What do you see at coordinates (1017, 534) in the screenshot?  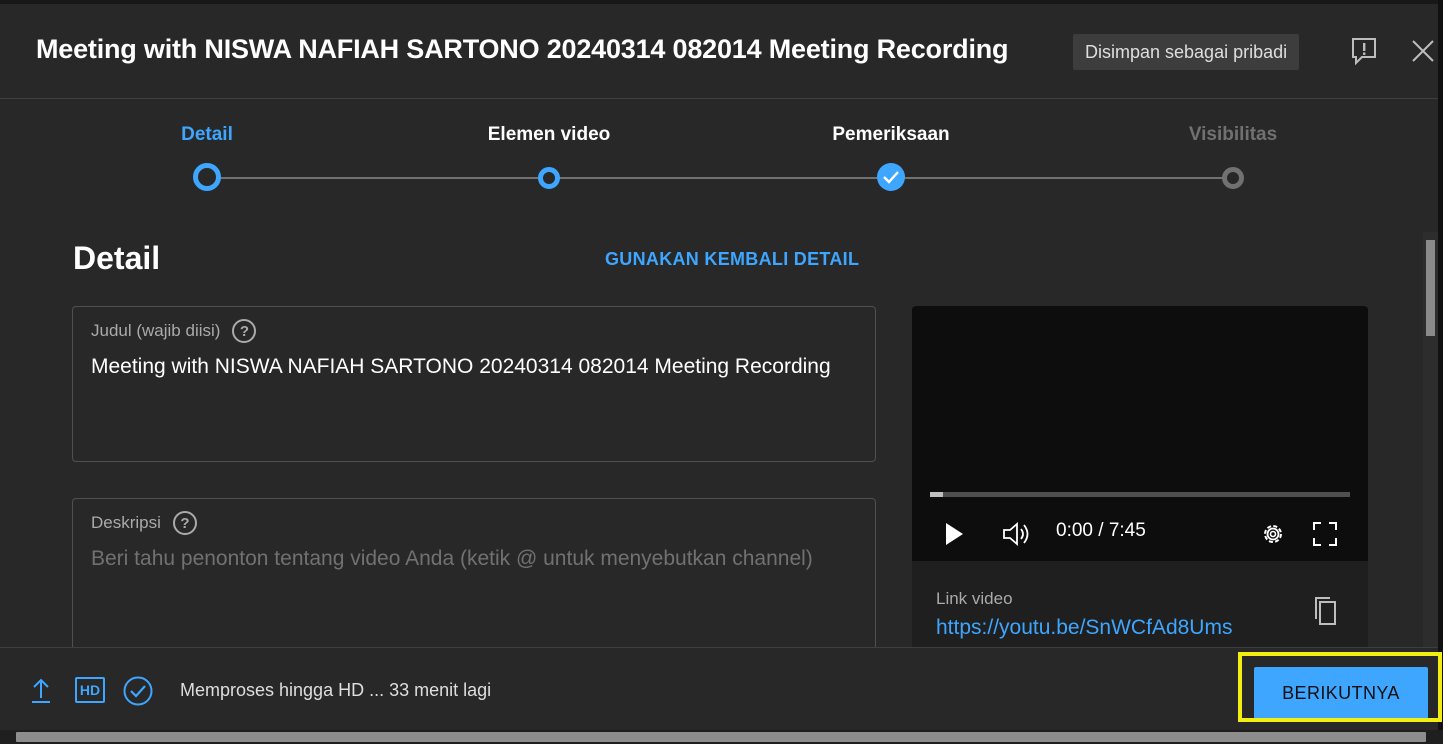 I see `volume-icon` at bounding box center [1017, 534].